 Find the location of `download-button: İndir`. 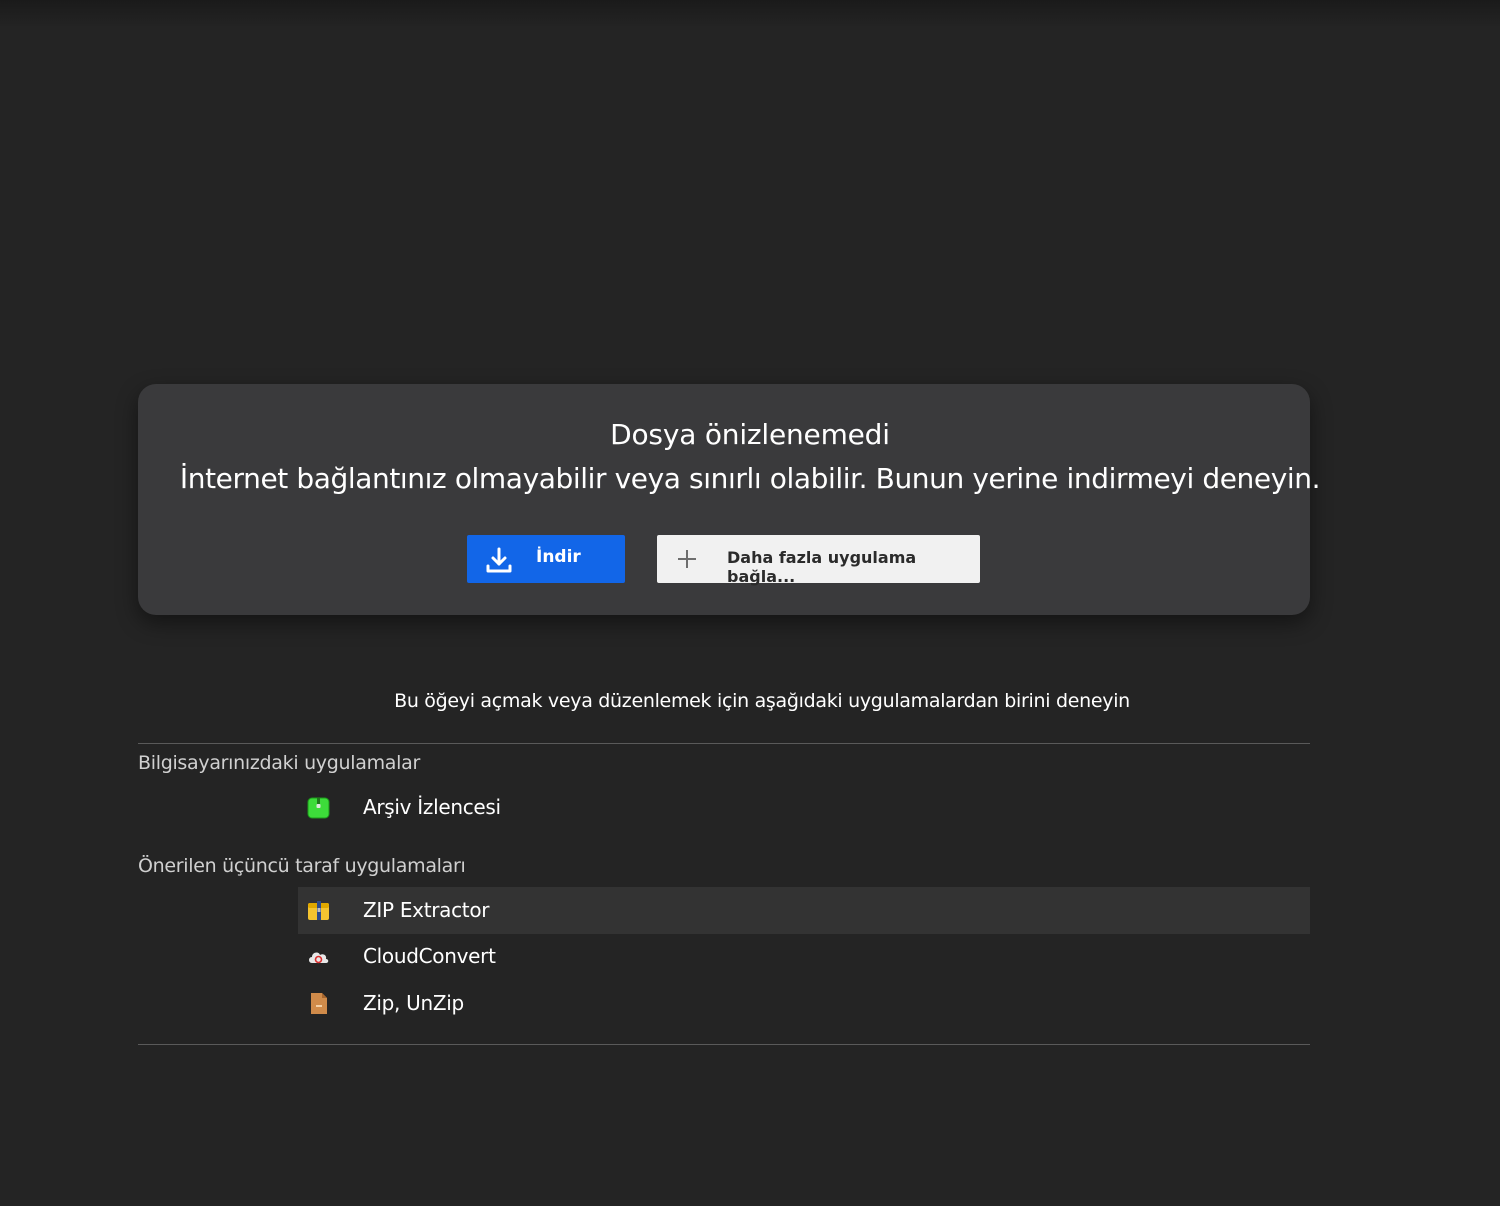

download-button: İndir is located at coordinates (546, 559).